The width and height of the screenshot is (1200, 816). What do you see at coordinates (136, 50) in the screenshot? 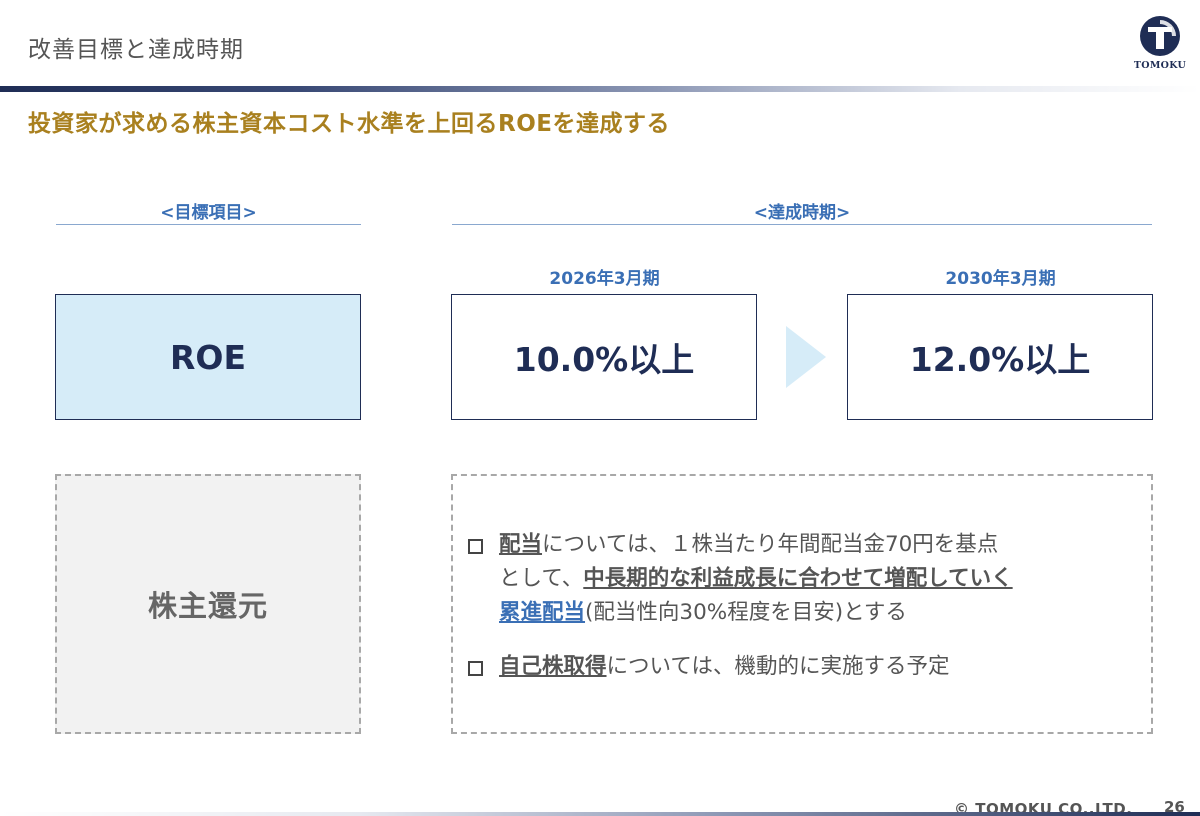
I see `page-title: 改善目標と達成時期` at bounding box center [136, 50].